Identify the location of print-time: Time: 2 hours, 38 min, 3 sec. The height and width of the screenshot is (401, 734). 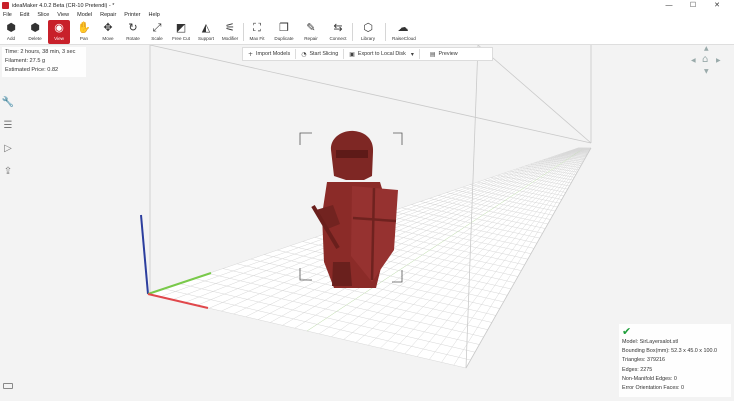
(40, 52).